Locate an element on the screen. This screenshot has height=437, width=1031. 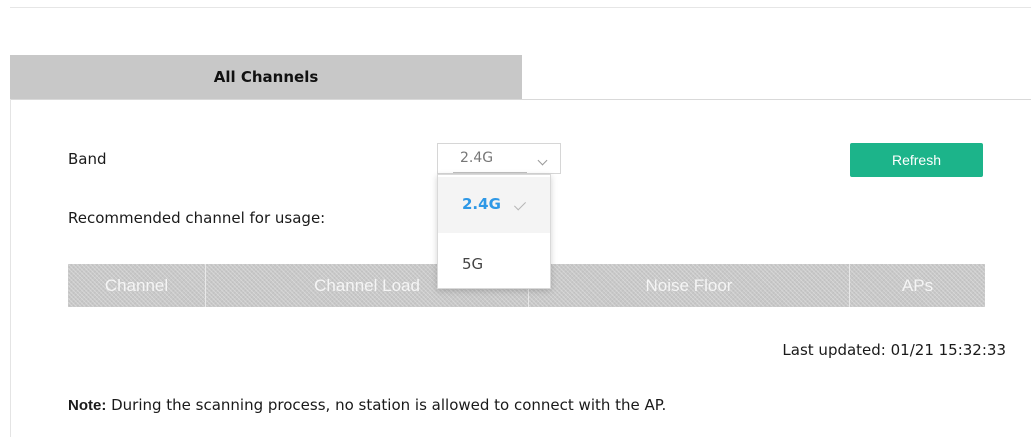
column-header-aps: APs is located at coordinates (917, 285).